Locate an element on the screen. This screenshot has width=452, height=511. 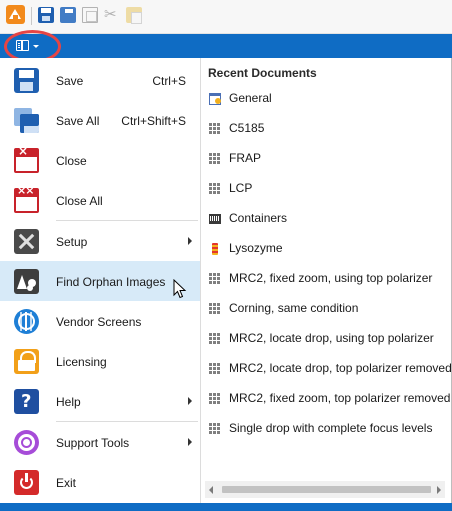
application-menu-button is located at coordinates (28, 46).